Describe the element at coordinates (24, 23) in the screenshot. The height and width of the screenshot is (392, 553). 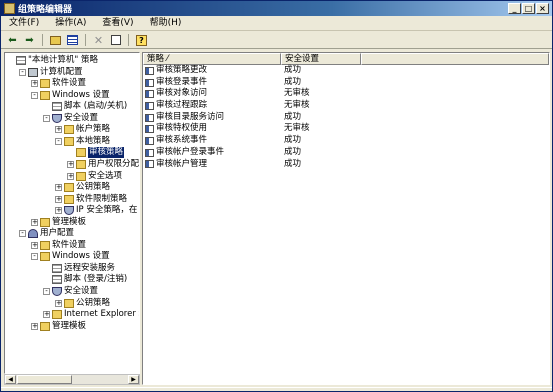
I see `menu-file: 文件(F)` at that location.